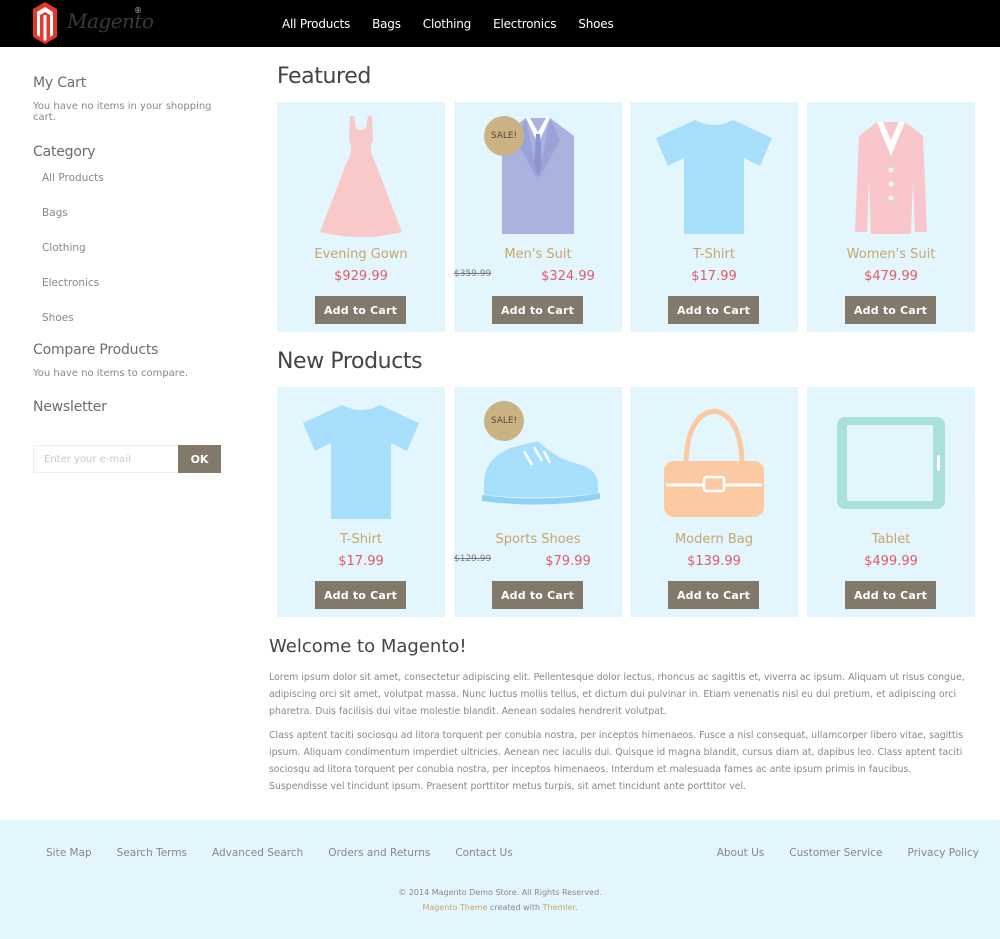  I want to click on product-card: Modern Bag $139.99 Add to Cart, so click(714, 502).